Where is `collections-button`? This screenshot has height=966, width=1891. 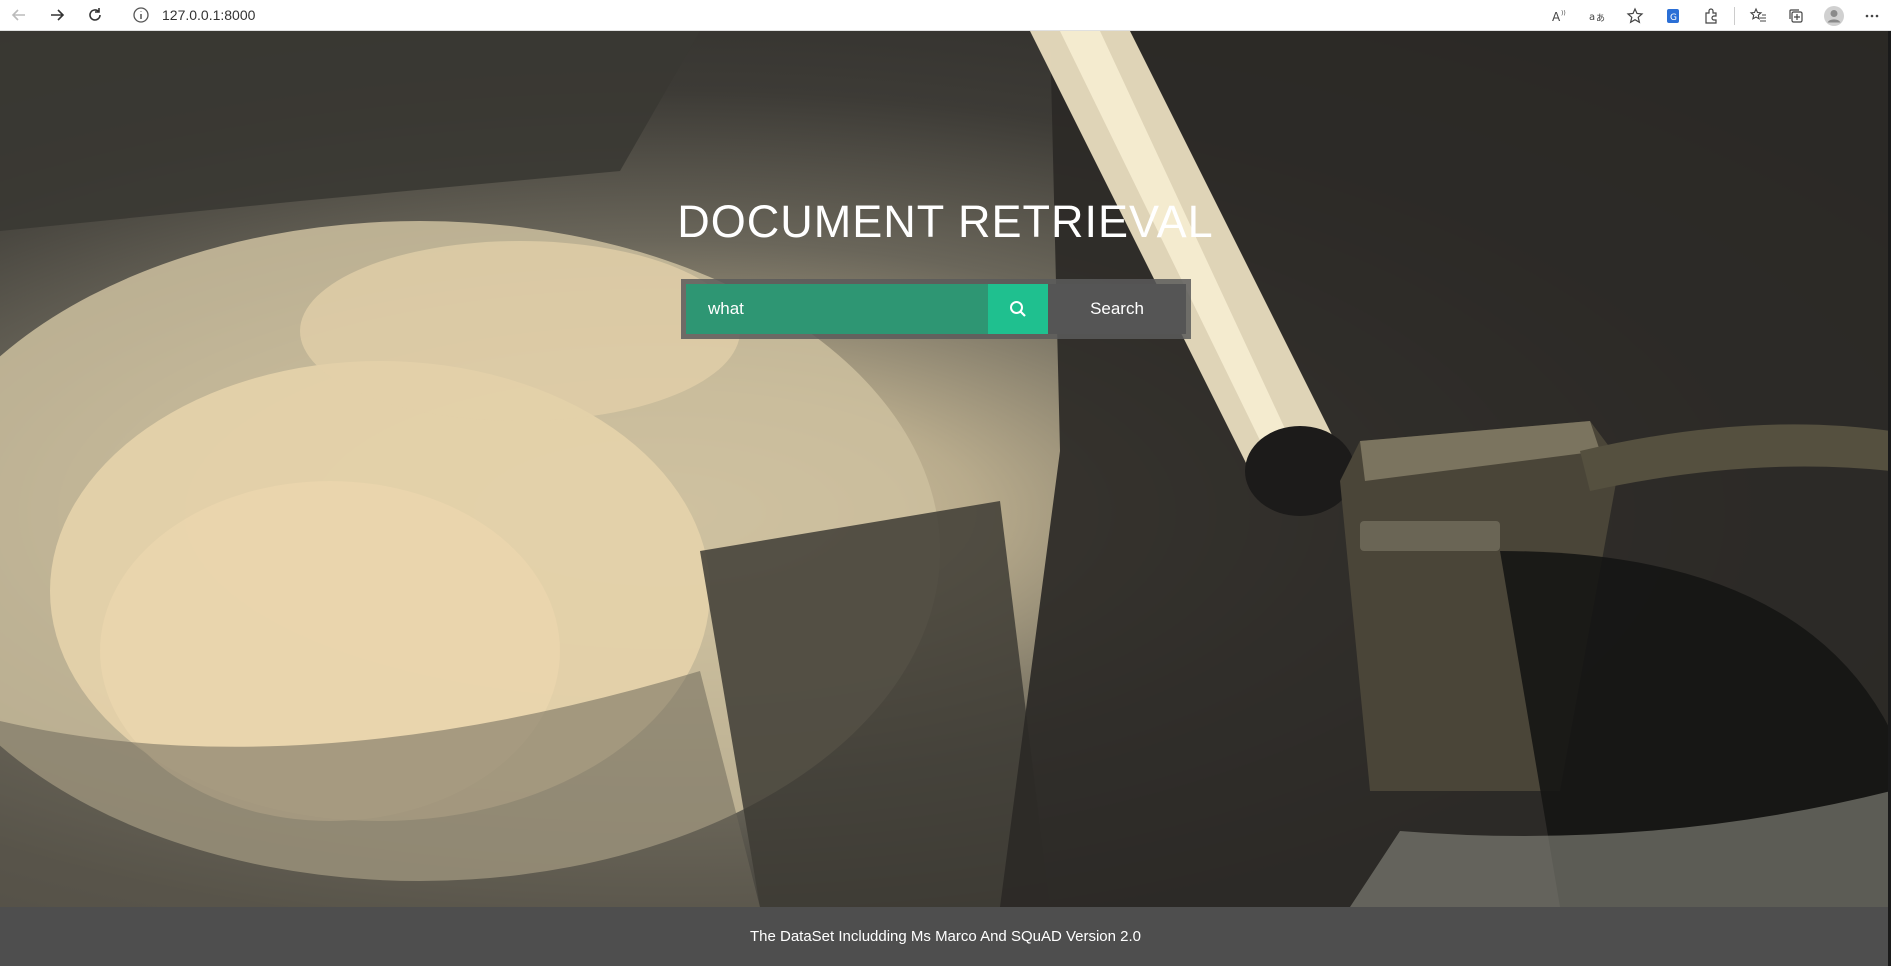 collections-button is located at coordinates (1796, 15).